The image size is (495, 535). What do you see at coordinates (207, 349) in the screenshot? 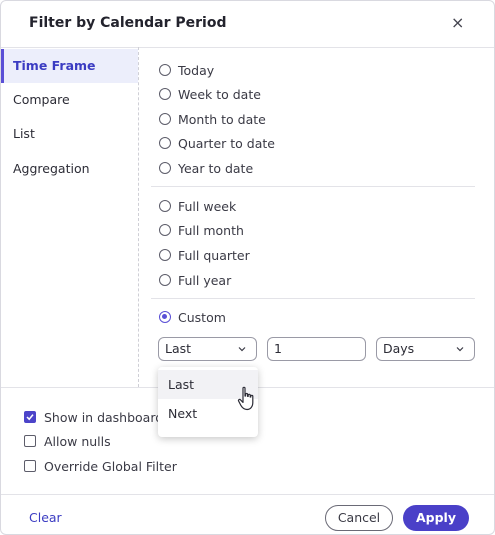
I see `direction-select: Last` at bounding box center [207, 349].